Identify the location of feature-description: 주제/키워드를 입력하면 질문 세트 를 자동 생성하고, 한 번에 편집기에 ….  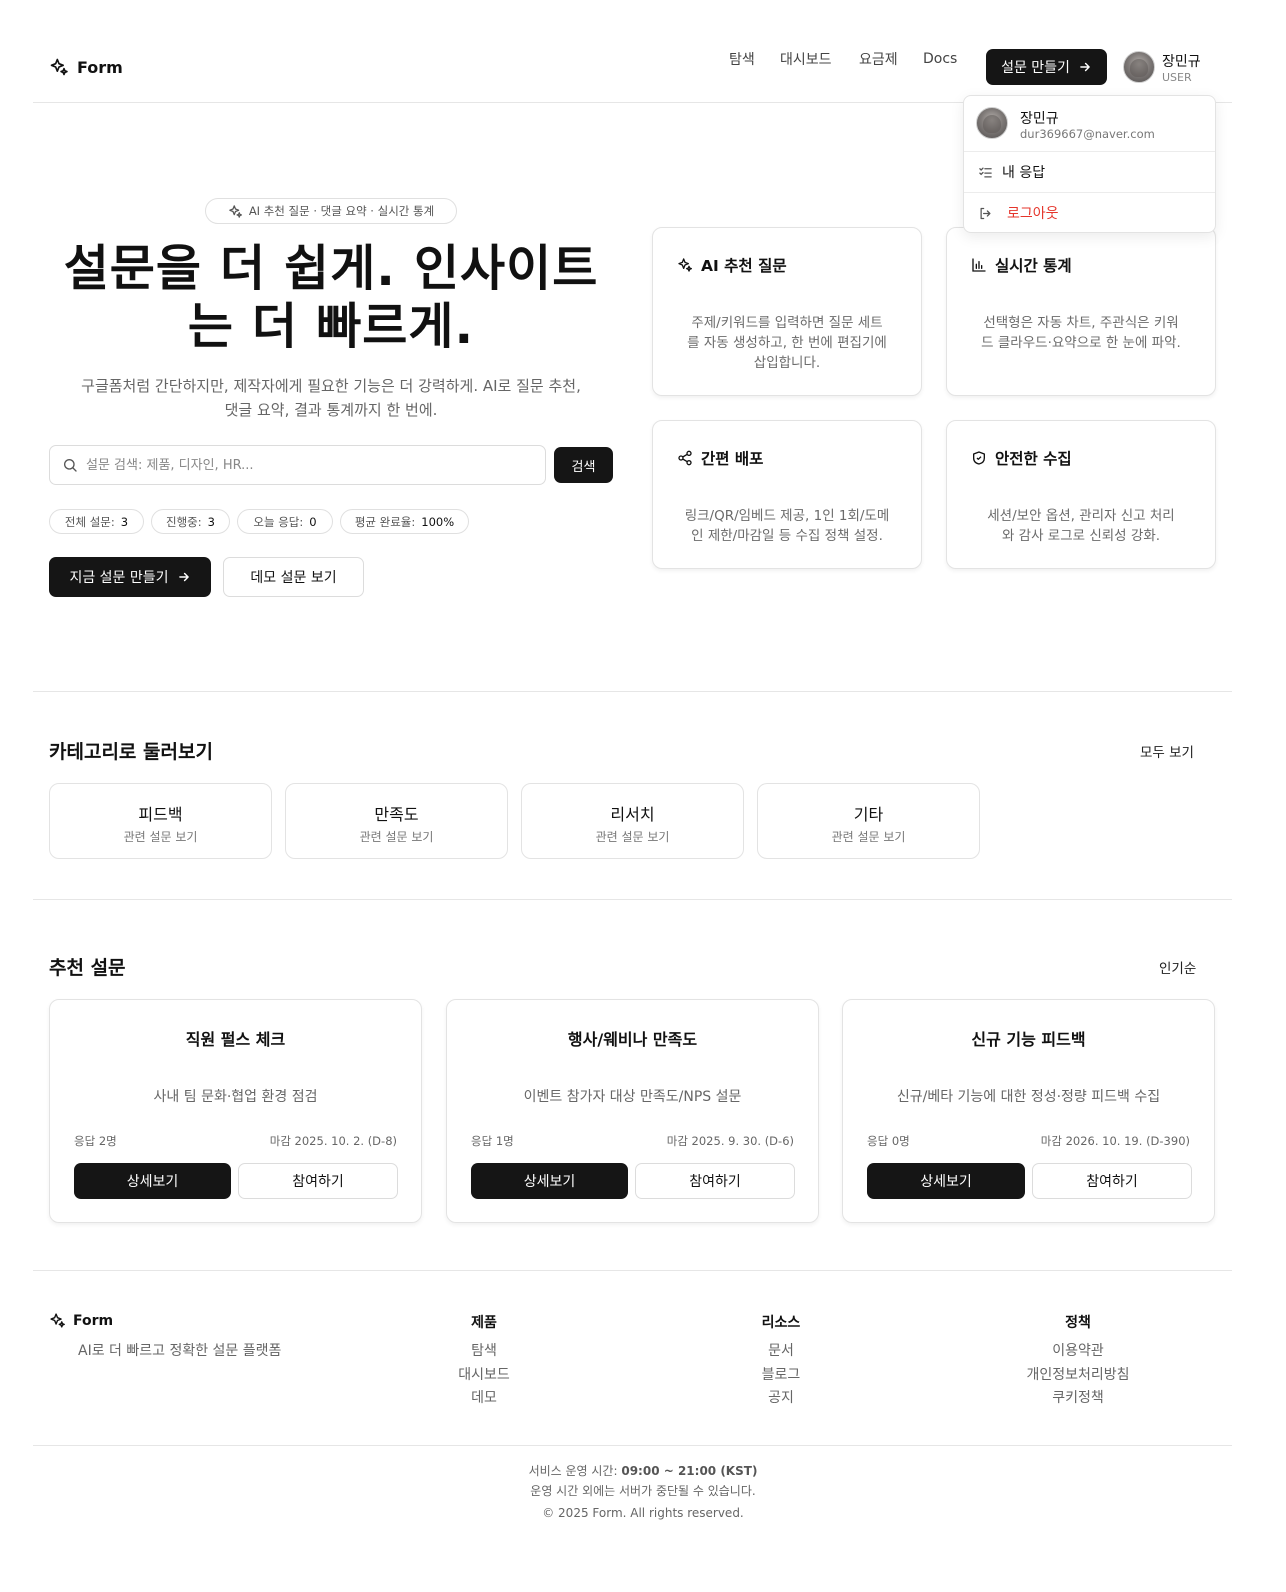
(787, 343).